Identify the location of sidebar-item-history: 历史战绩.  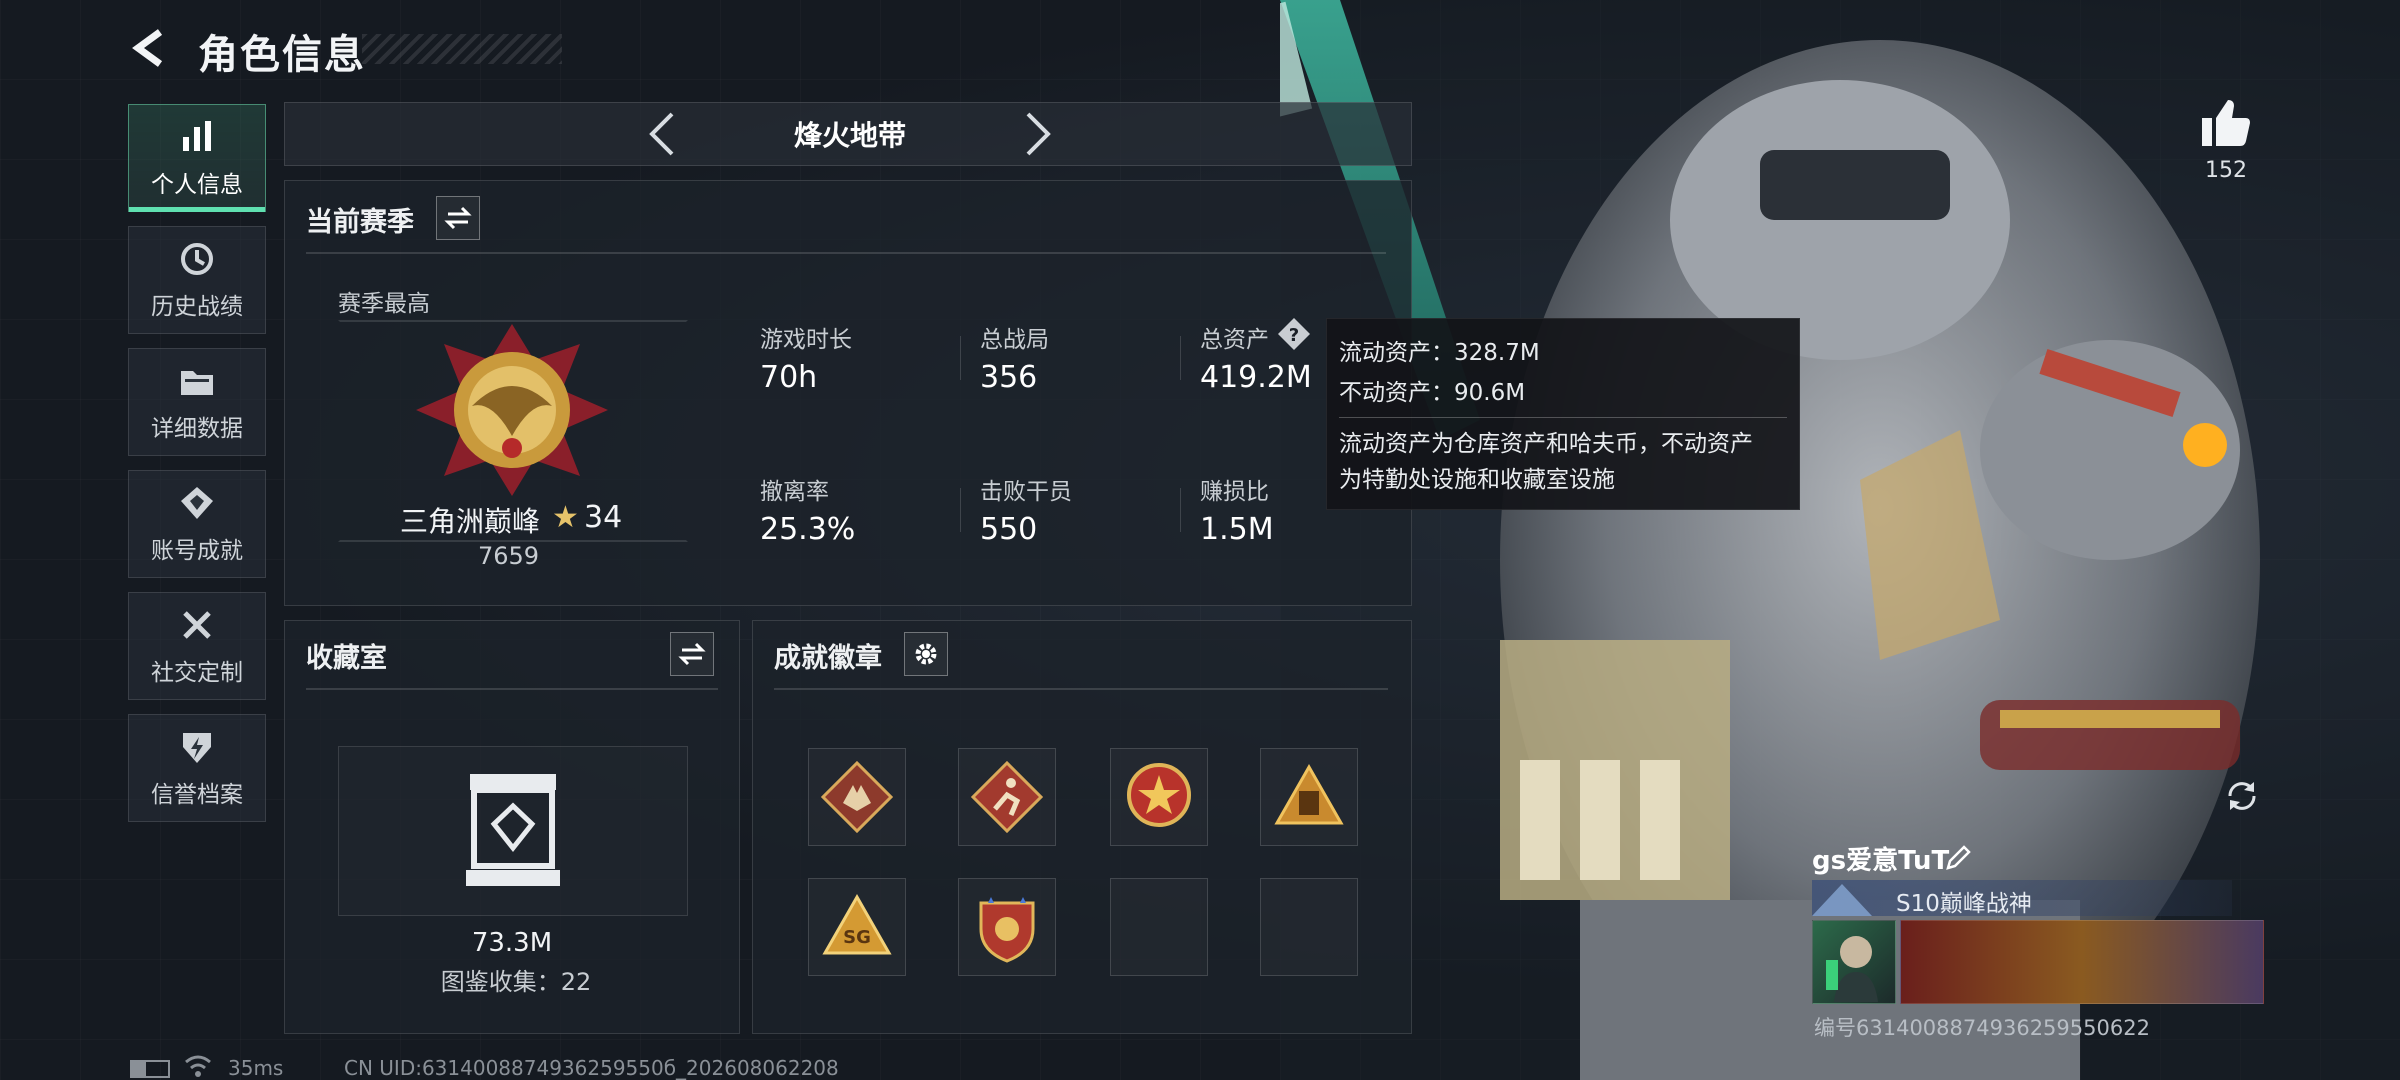
(197, 280).